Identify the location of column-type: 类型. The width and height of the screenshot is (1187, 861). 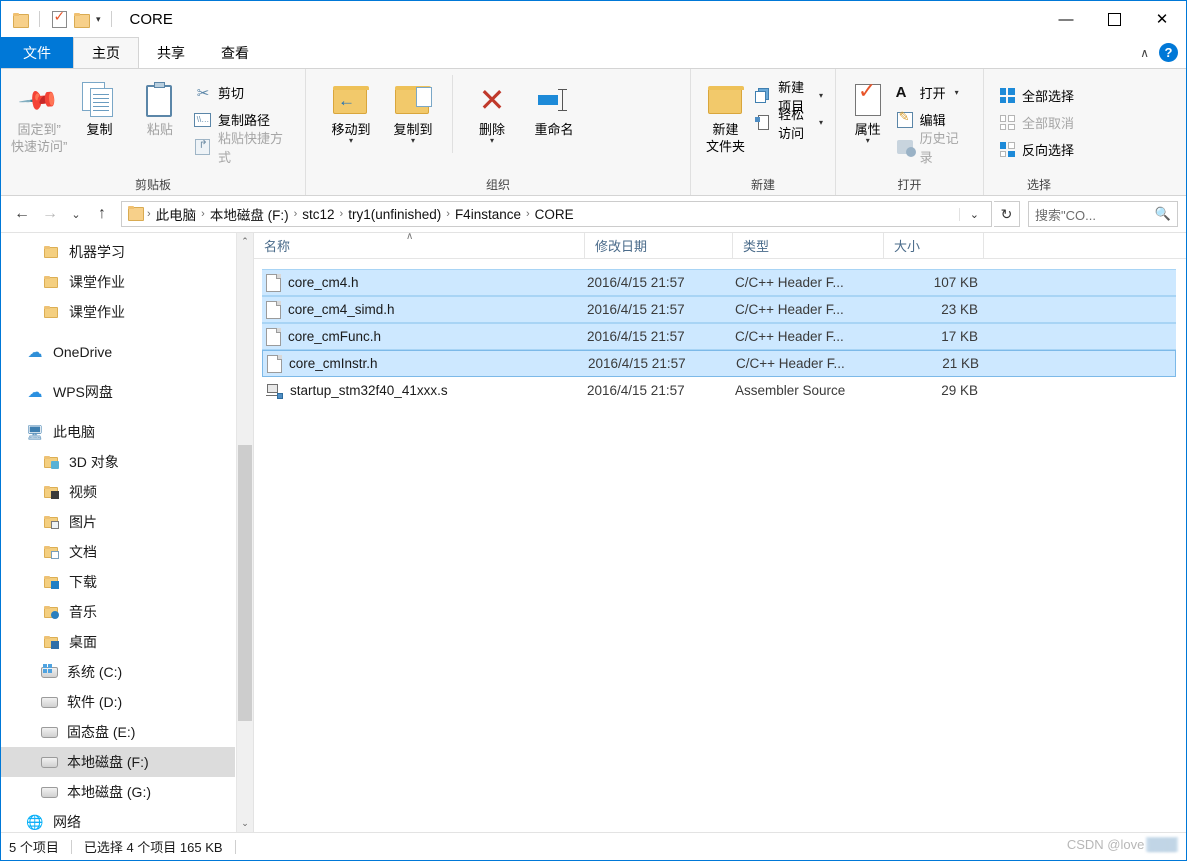
(808, 245).